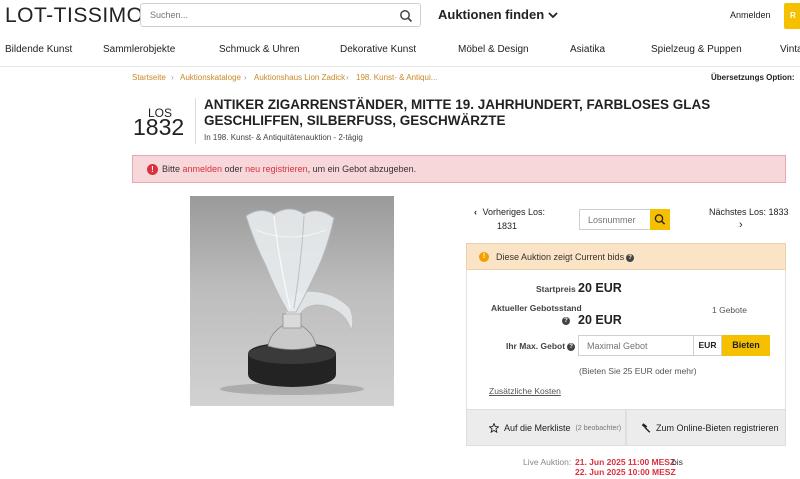 The image size is (800, 479). What do you see at coordinates (152, 169) in the screenshot?
I see `alert-icon: !` at bounding box center [152, 169].